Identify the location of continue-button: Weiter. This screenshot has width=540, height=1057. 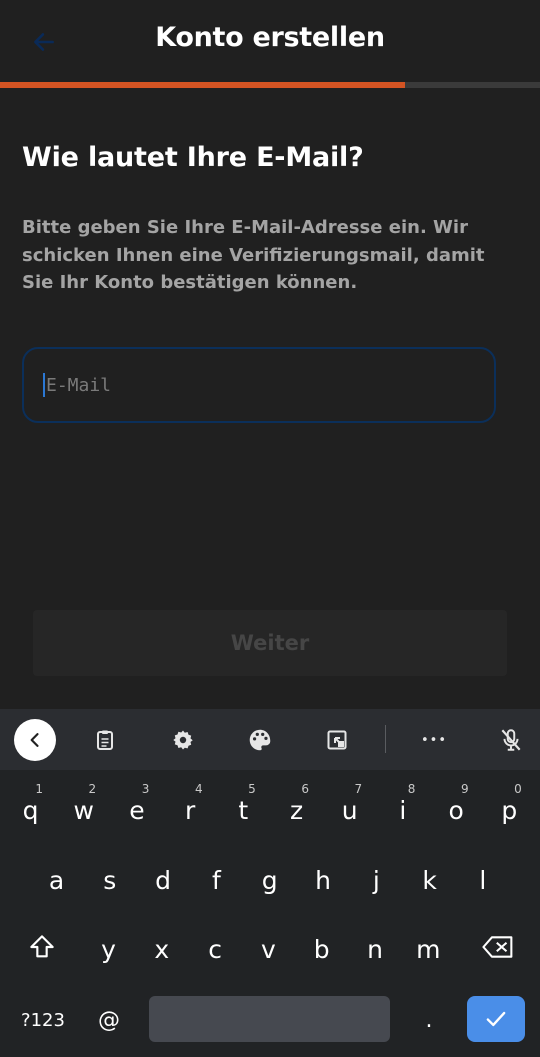
(270, 643).